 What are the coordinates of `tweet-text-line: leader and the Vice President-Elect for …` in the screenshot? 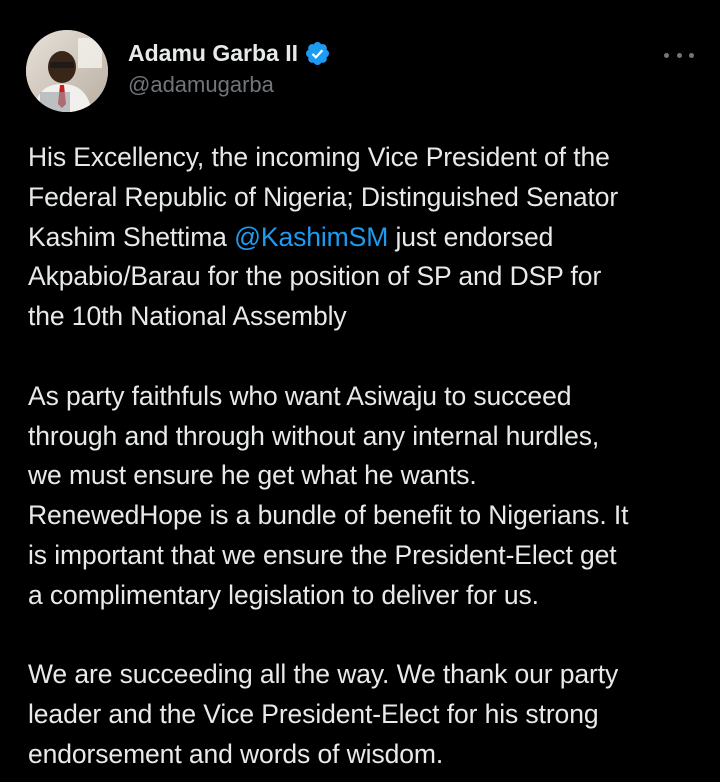 It's located at (368, 715).